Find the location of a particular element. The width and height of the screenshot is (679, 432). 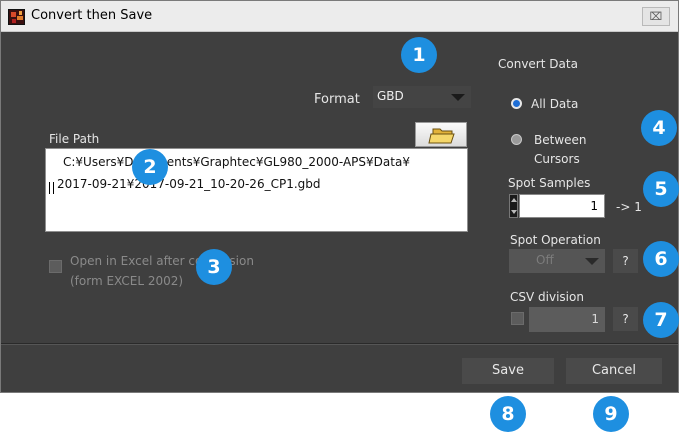

callout-badge-3: 3 is located at coordinates (214, 267).